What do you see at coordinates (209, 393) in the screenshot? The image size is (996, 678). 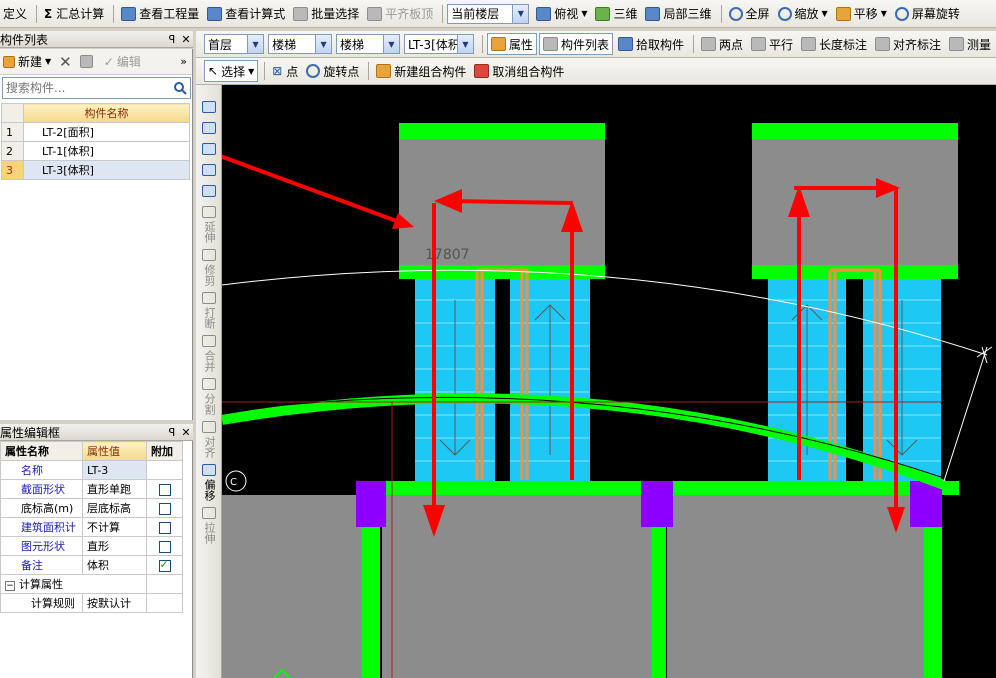 I see `split-tool: 分割` at bounding box center [209, 393].